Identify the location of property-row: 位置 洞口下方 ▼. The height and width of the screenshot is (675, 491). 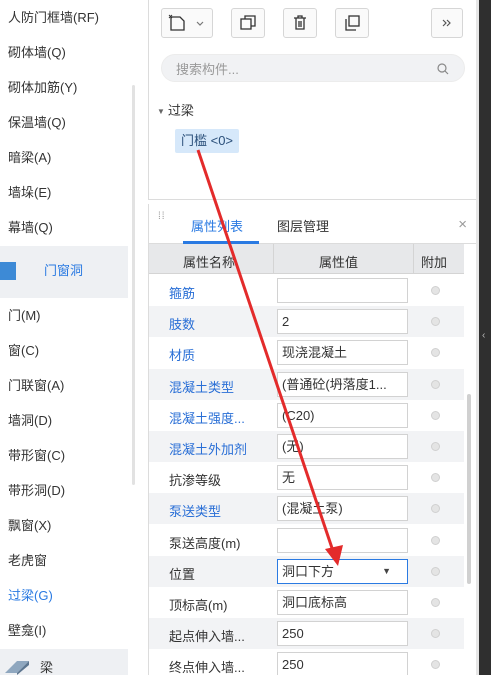
(306, 571).